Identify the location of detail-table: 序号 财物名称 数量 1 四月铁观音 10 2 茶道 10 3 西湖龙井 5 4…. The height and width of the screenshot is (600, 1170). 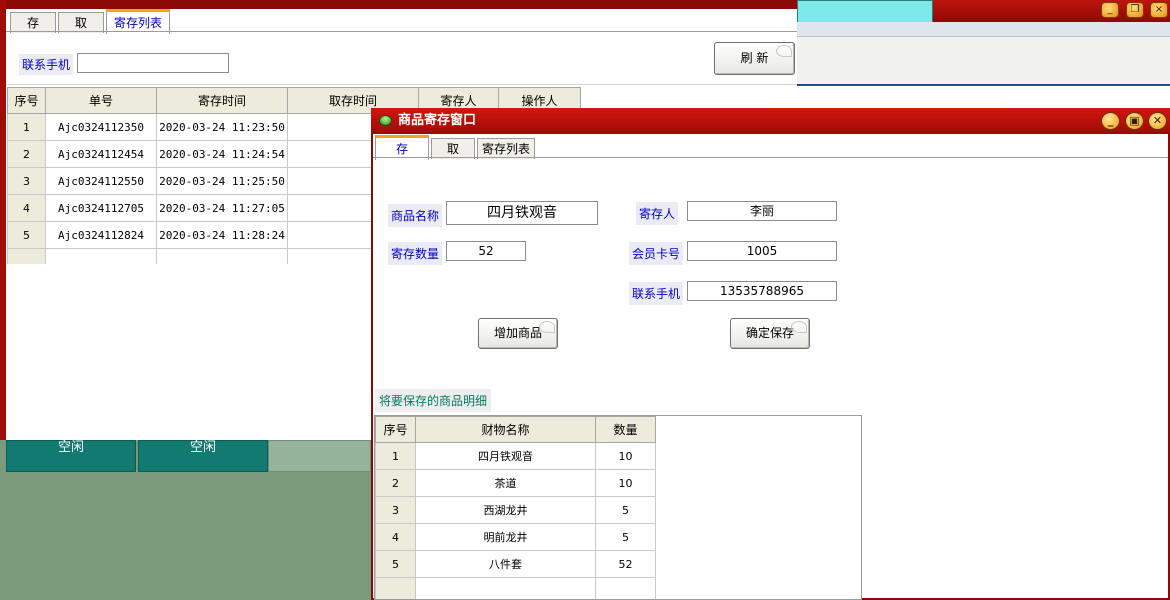
(515, 507).